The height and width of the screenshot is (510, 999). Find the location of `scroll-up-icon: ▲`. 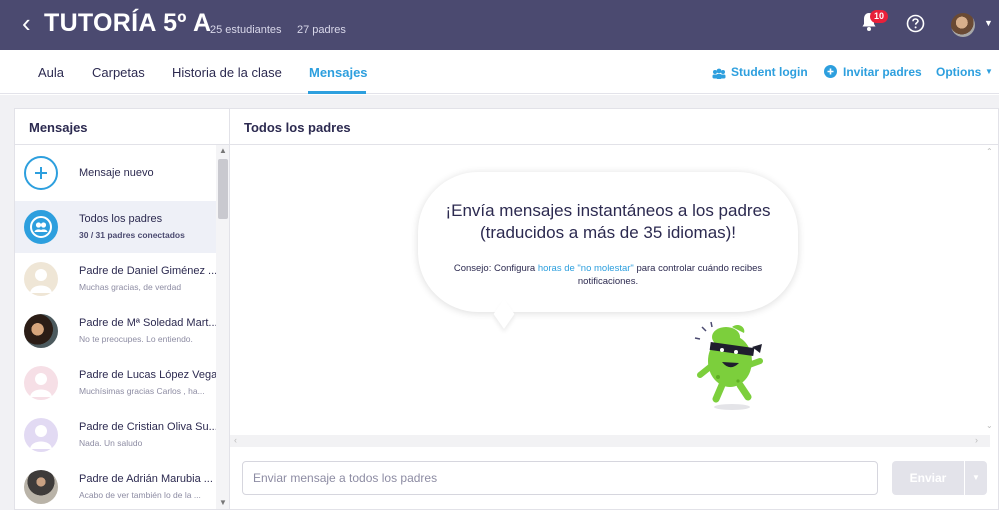

scroll-up-icon: ▲ is located at coordinates (223, 150).